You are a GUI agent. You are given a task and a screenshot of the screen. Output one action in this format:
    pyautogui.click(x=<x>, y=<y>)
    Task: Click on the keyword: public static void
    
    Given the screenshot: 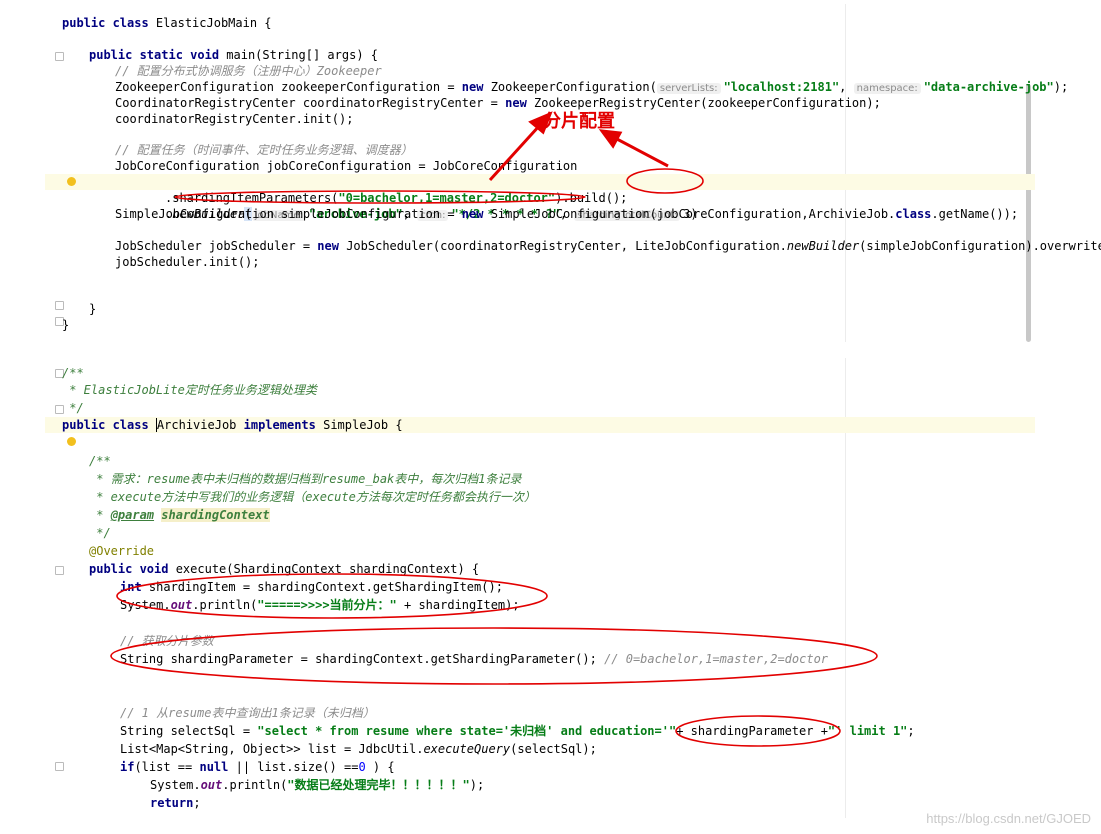 What is the action you would take?
    pyautogui.click(x=158, y=55)
    